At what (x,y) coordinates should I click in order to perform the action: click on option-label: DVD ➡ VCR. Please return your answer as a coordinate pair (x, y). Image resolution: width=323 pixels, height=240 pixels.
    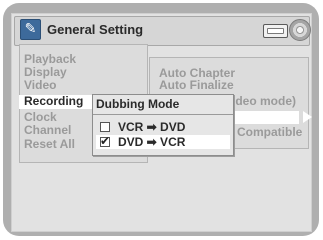
    Looking at the image, I should click on (152, 142).